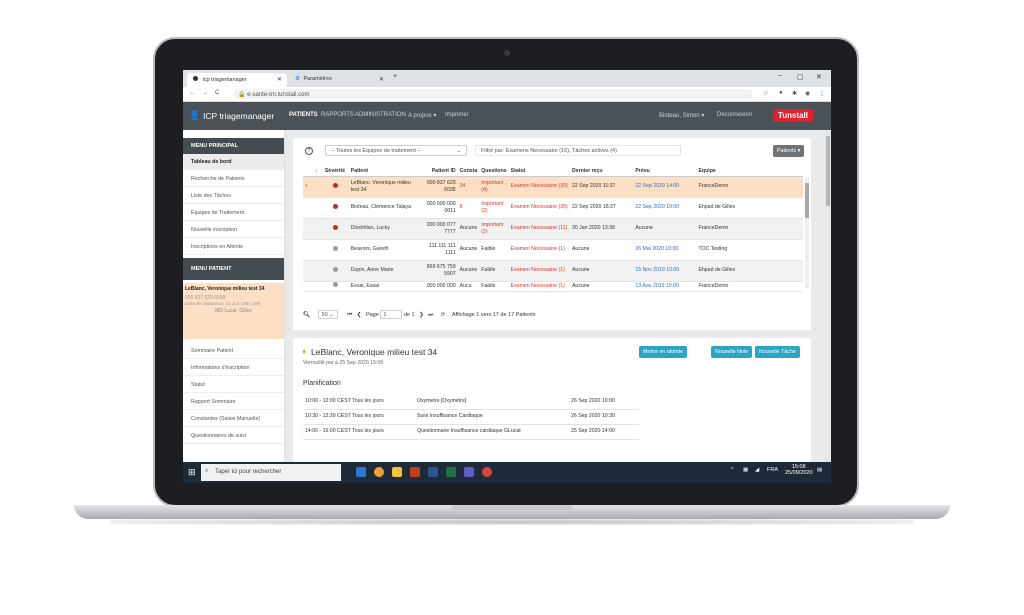 The width and height of the screenshot is (1024, 615). Describe the element at coordinates (437, 171) in the screenshot. I see `header-patient-id: Patient ID` at that location.